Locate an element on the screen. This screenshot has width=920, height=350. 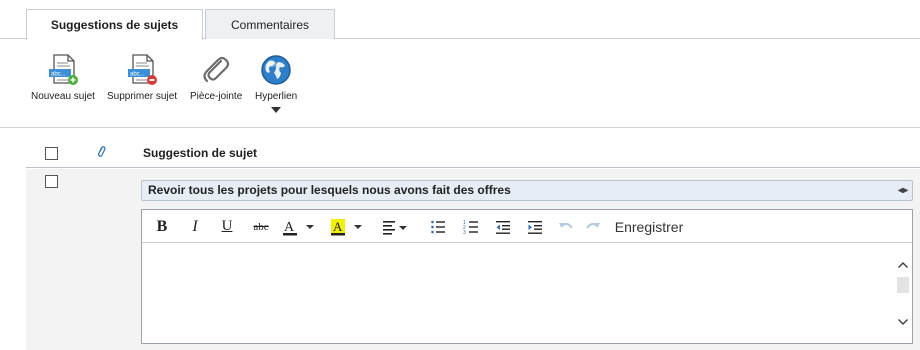
grid-header: Suggestion de sujet is located at coordinates (473, 153).